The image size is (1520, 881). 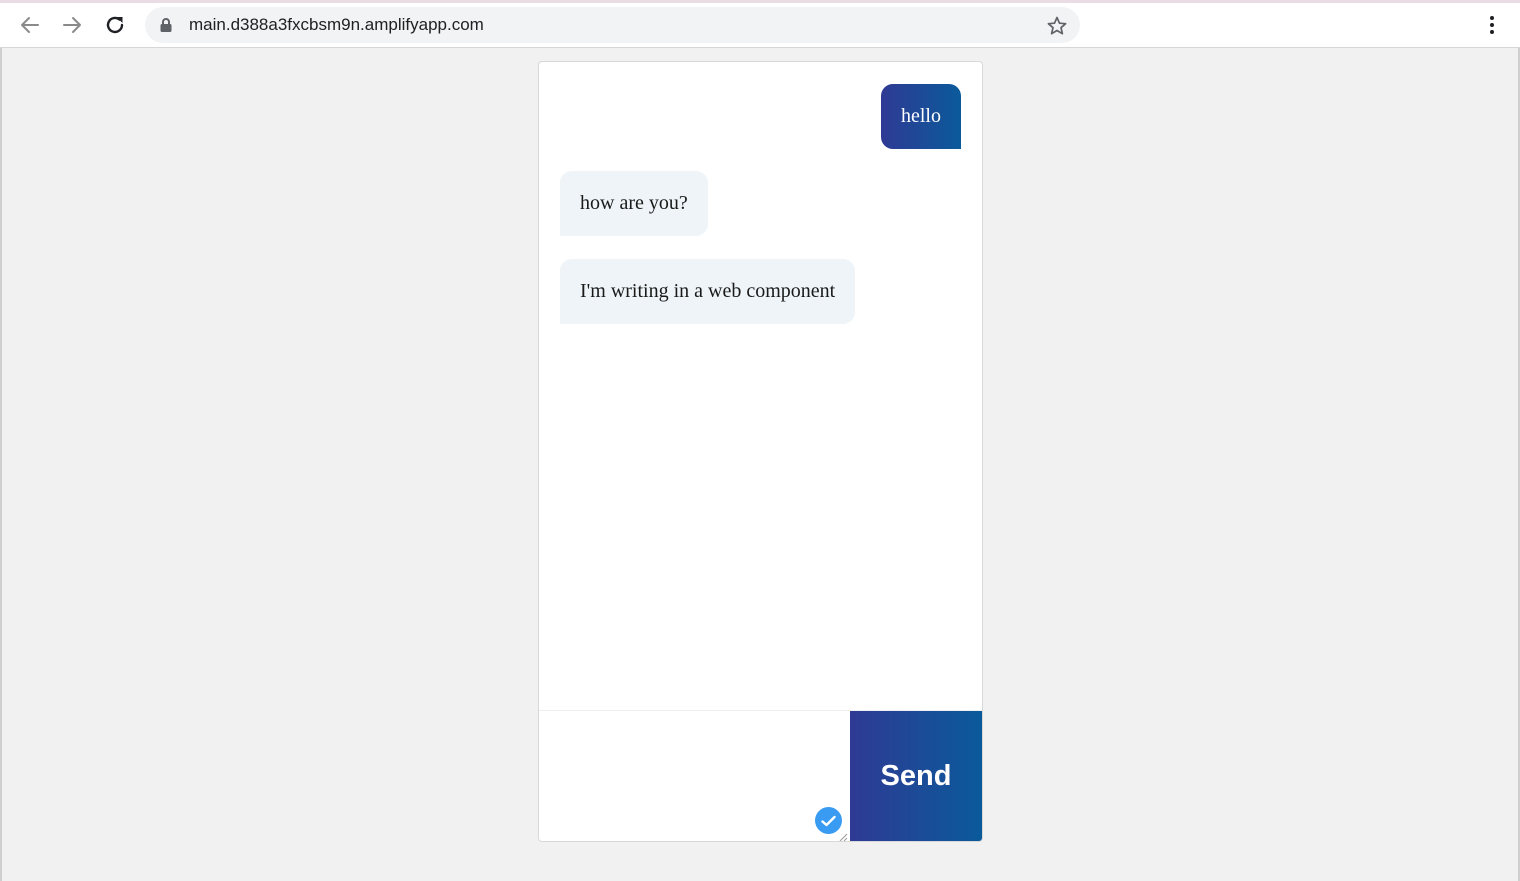 What do you see at coordinates (843, 835) in the screenshot?
I see `resize-handle` at bounding box center [843, 835].